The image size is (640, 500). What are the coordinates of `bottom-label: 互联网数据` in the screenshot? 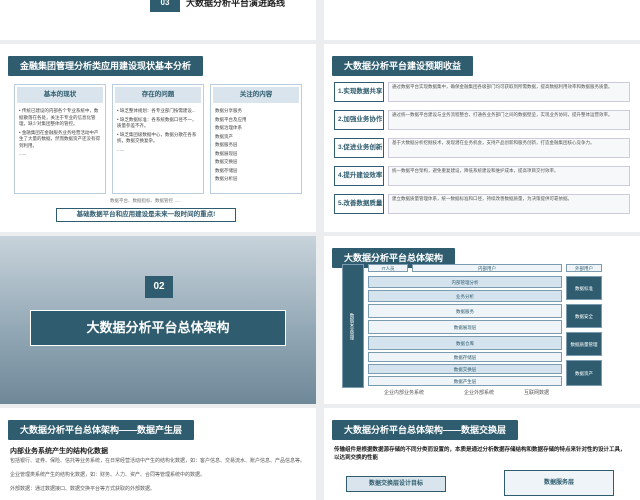 It's located at (537, 393).